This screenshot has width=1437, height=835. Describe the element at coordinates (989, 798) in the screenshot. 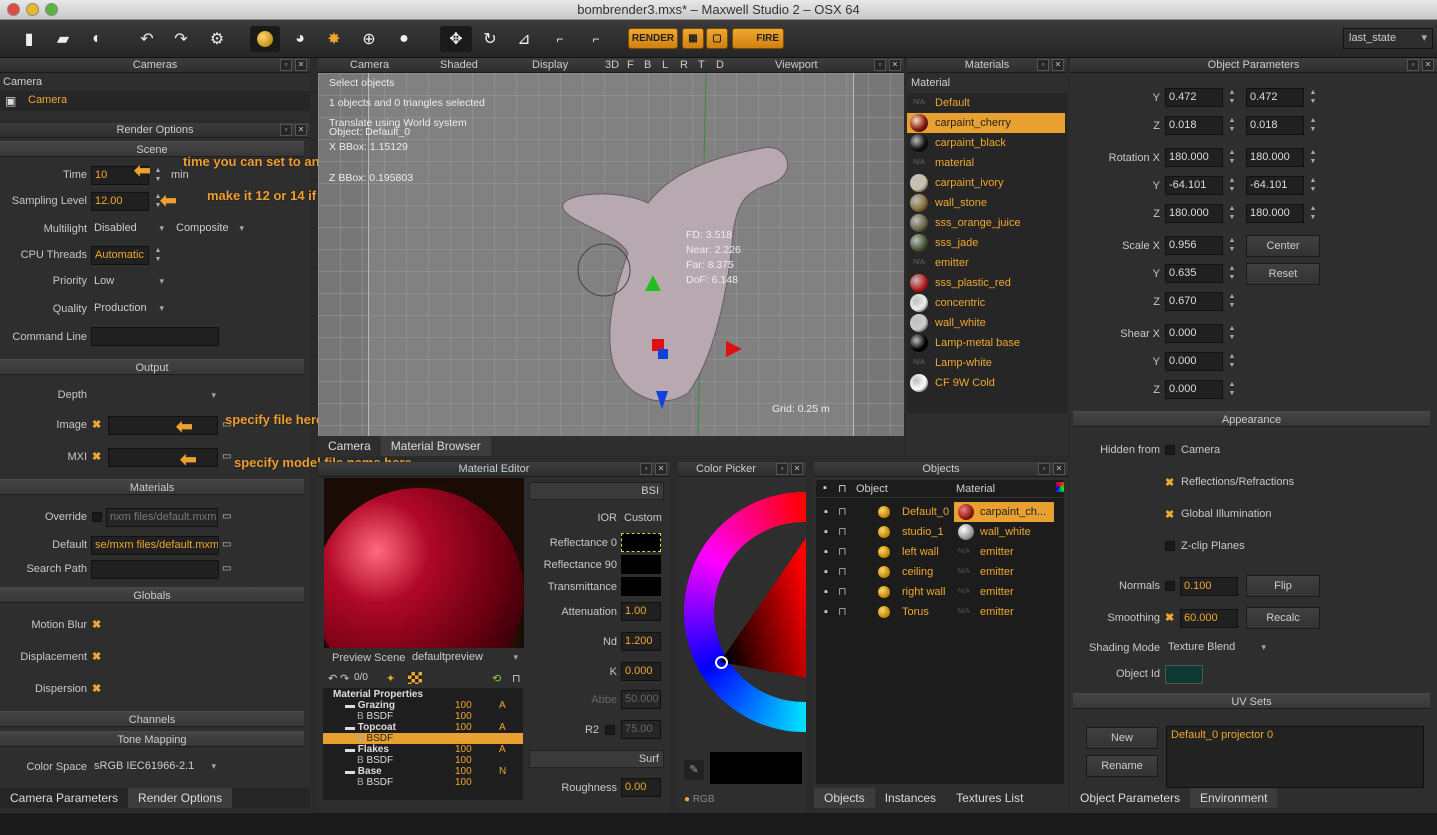

I see `tab-textures-list: Textures List` at that location.